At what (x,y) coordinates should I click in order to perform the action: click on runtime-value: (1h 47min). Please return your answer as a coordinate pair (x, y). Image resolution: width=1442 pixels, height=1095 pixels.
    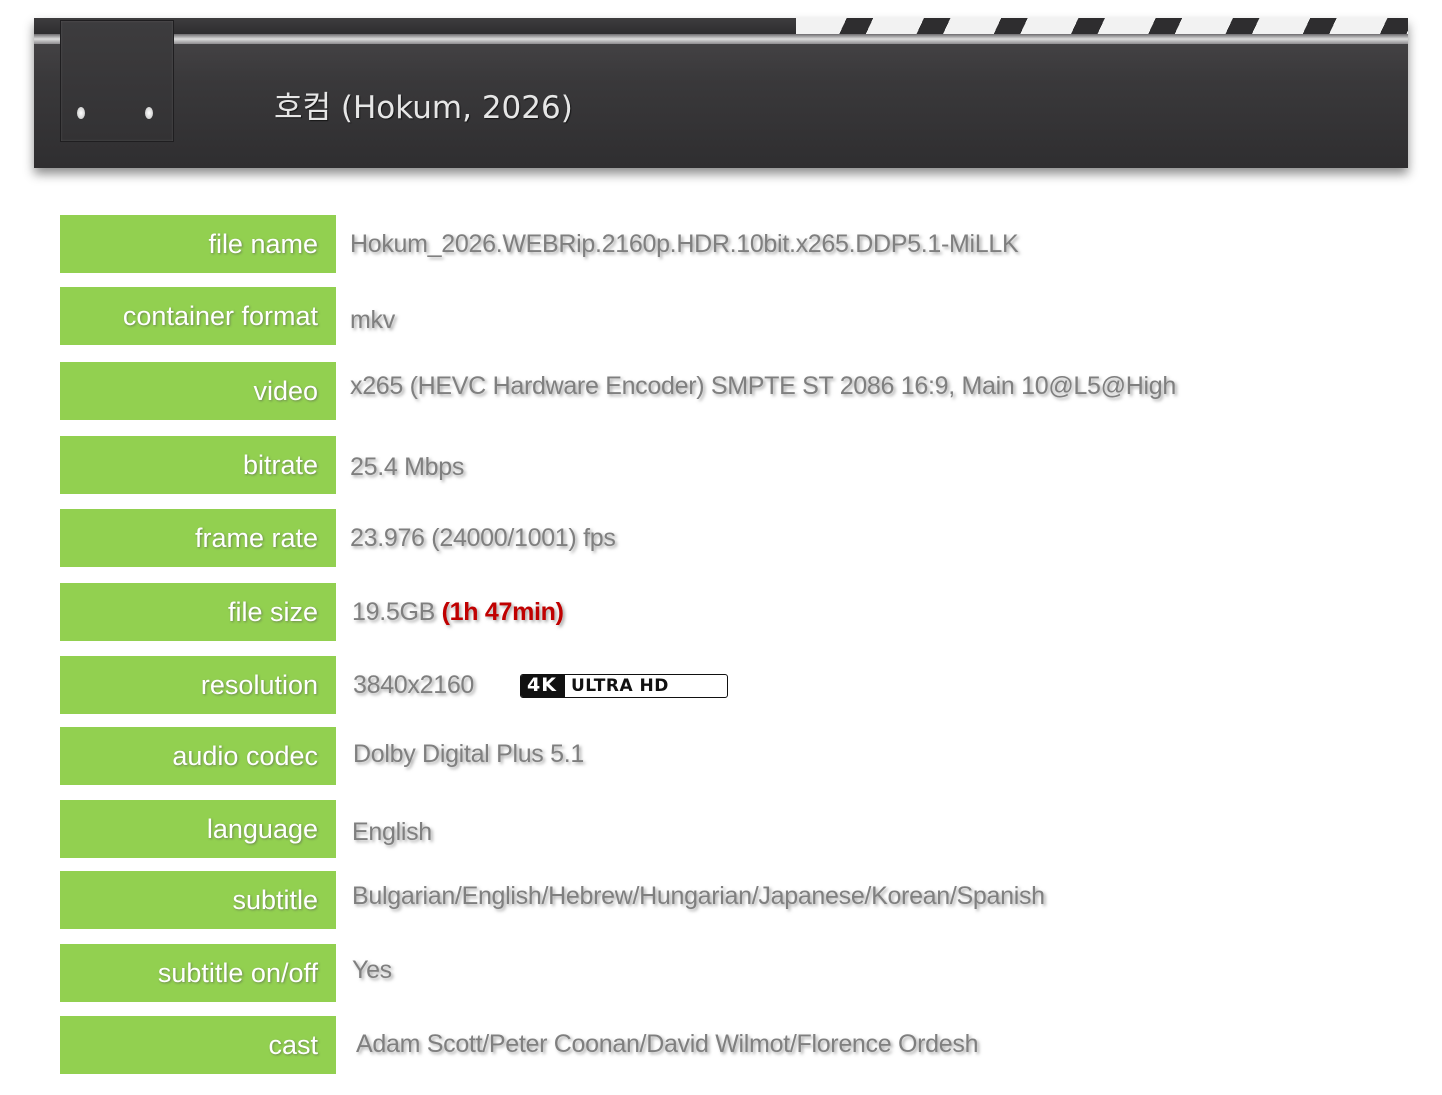
    Looking at the image, I should click on (502, 612).